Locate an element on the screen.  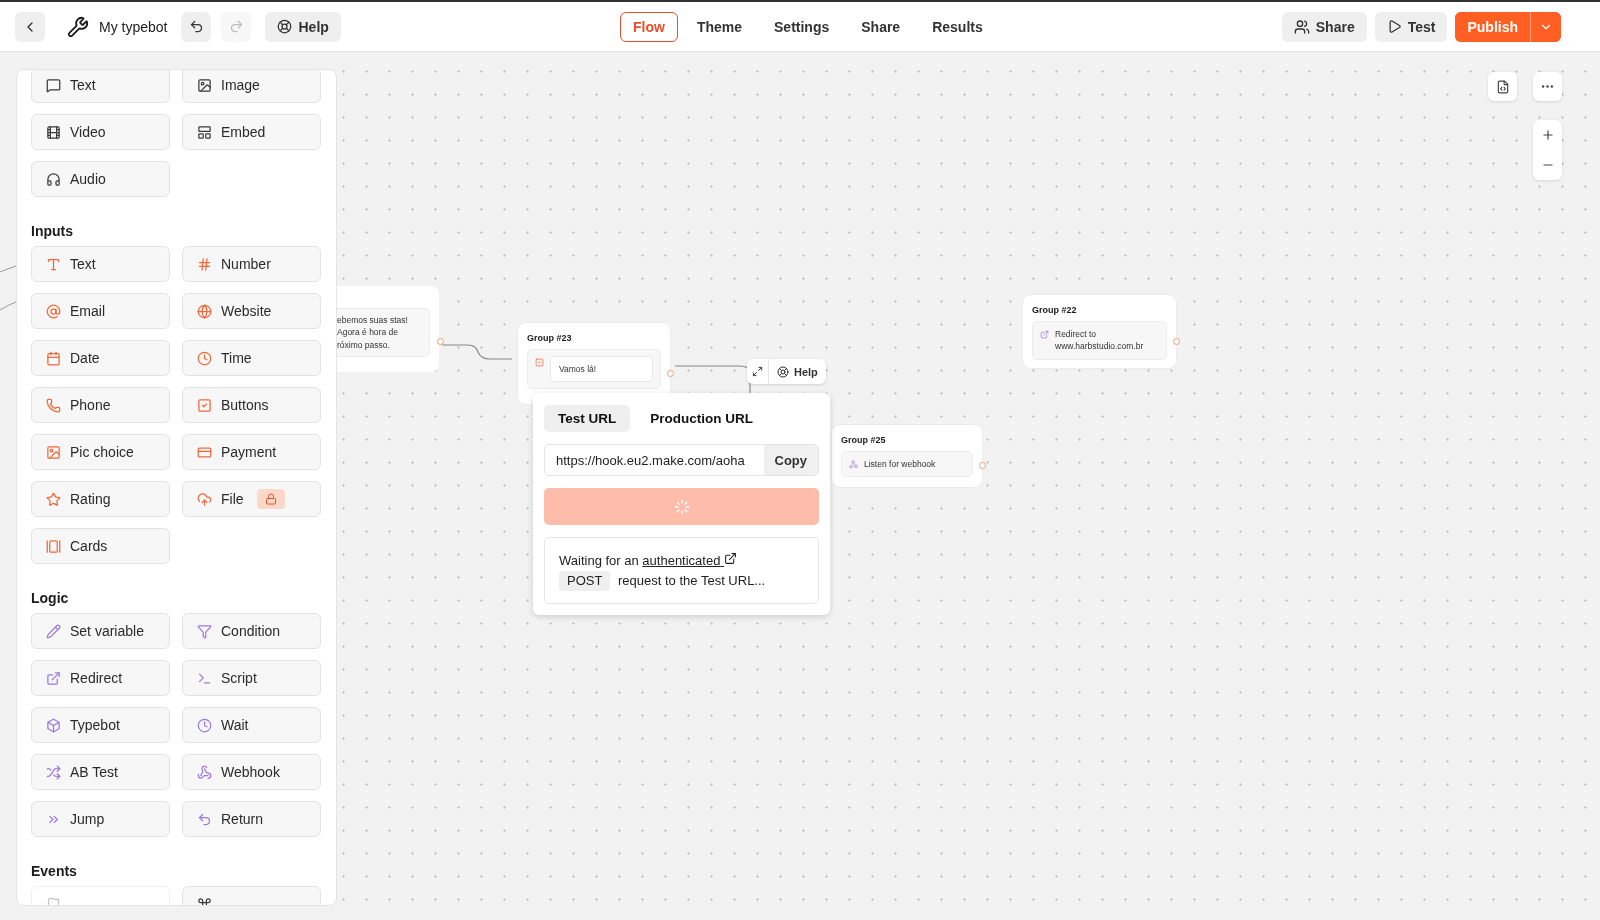
lock-icon is located at coordinates (270, 499).